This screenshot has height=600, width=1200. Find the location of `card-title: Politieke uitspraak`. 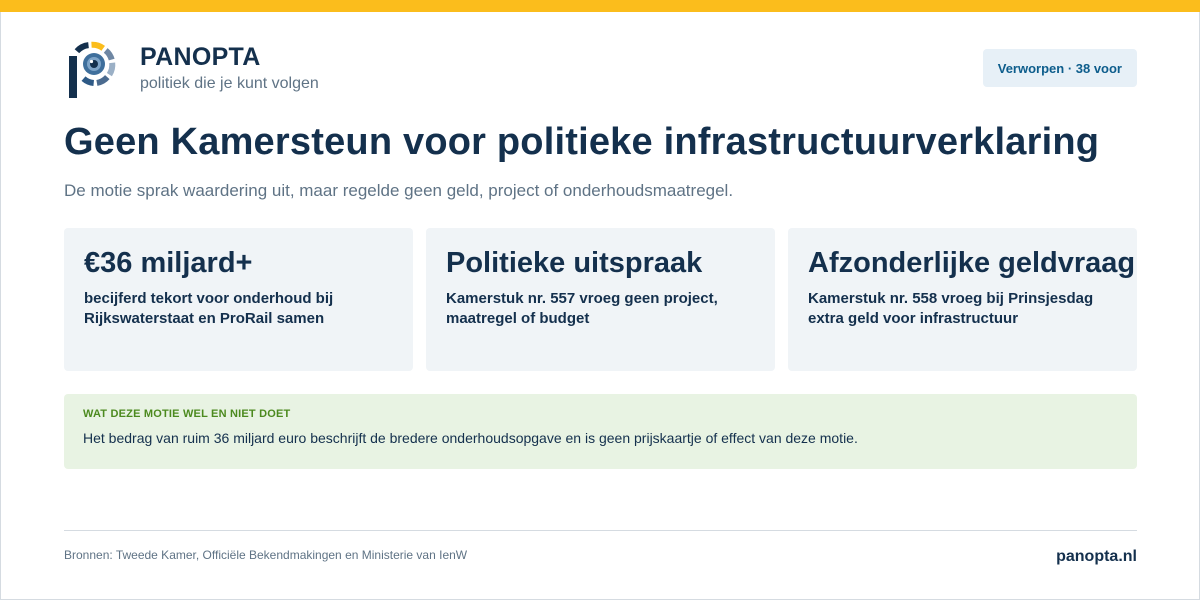

card-title: Politieke uitspraak is located at coordinates (574, 263).